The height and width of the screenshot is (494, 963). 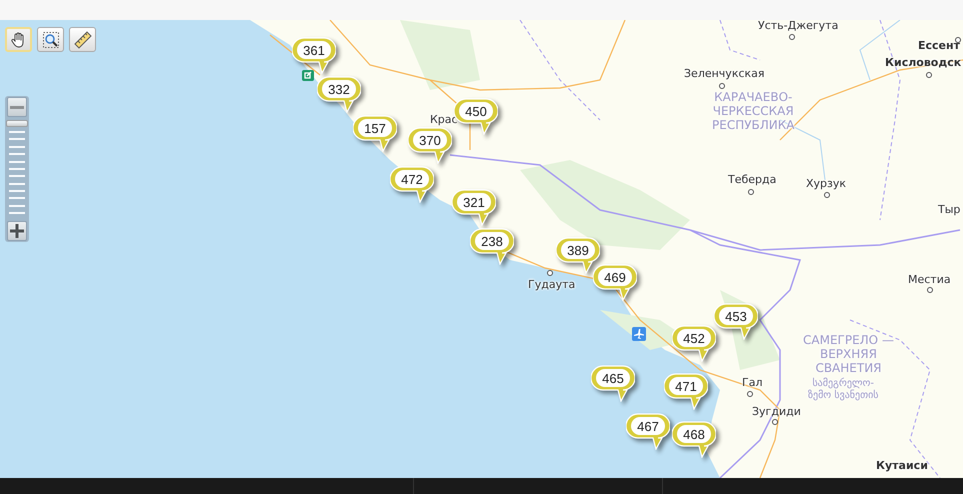 I want to click on sign-icon, so click(x=308, y=75).